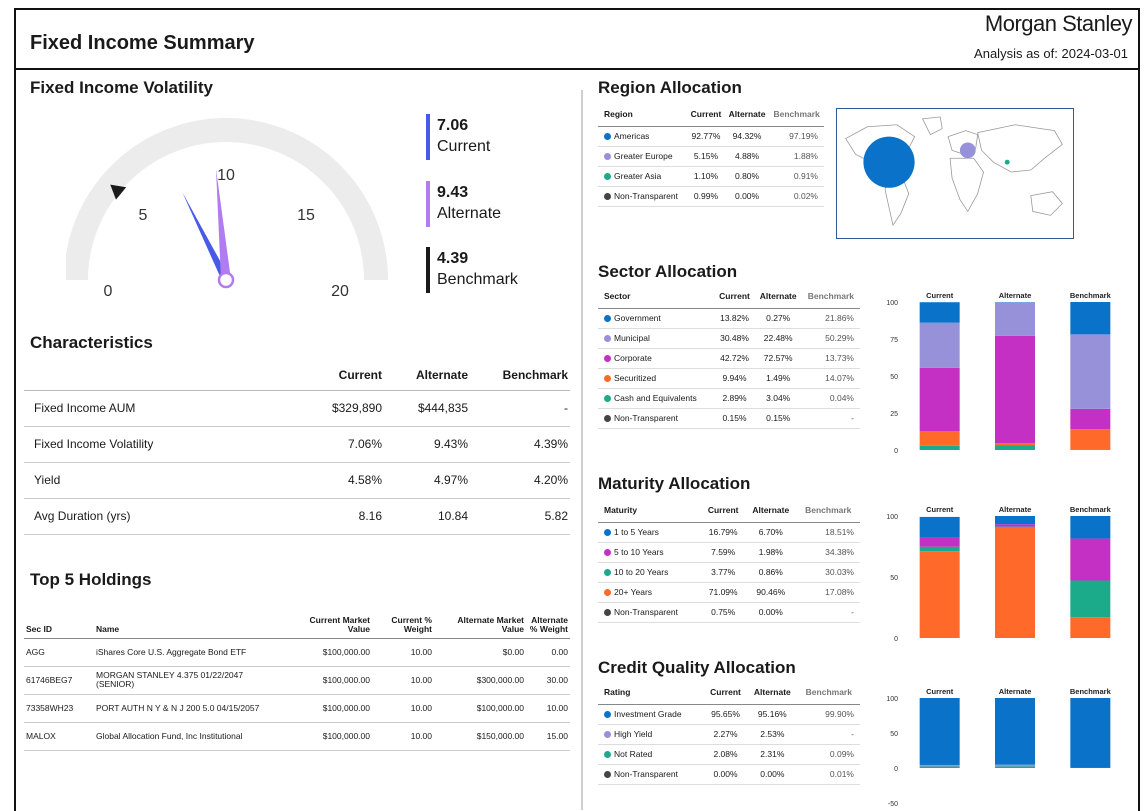  I want to click on alternate-value: 9.43%, so click(427, 444).